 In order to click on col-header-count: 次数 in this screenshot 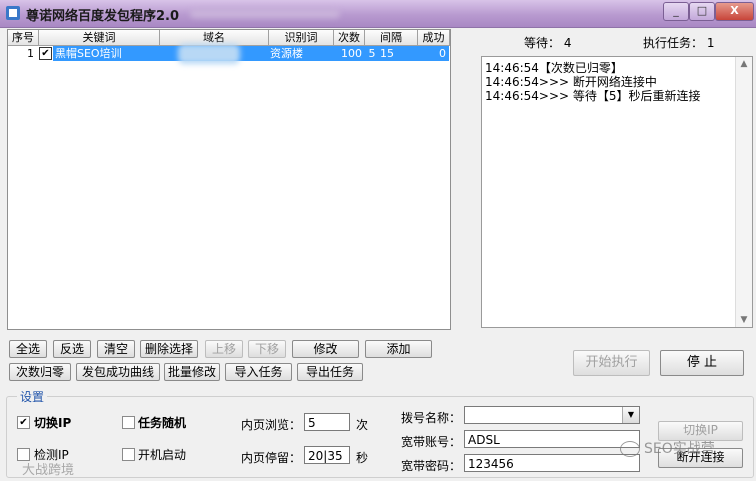, I will do `click(349, 38)`.